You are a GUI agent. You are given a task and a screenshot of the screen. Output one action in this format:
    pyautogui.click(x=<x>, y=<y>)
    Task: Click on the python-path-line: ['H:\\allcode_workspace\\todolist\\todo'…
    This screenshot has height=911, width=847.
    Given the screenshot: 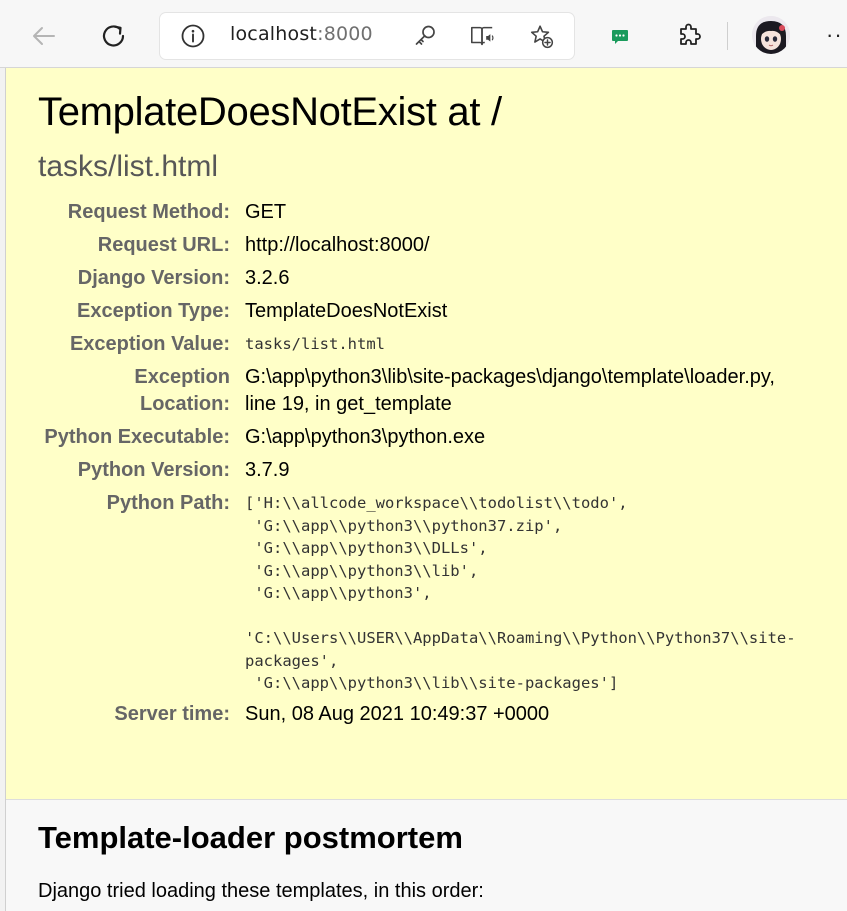 What is the action you would take?
    pyautogui.click(x=436, y=503)
    